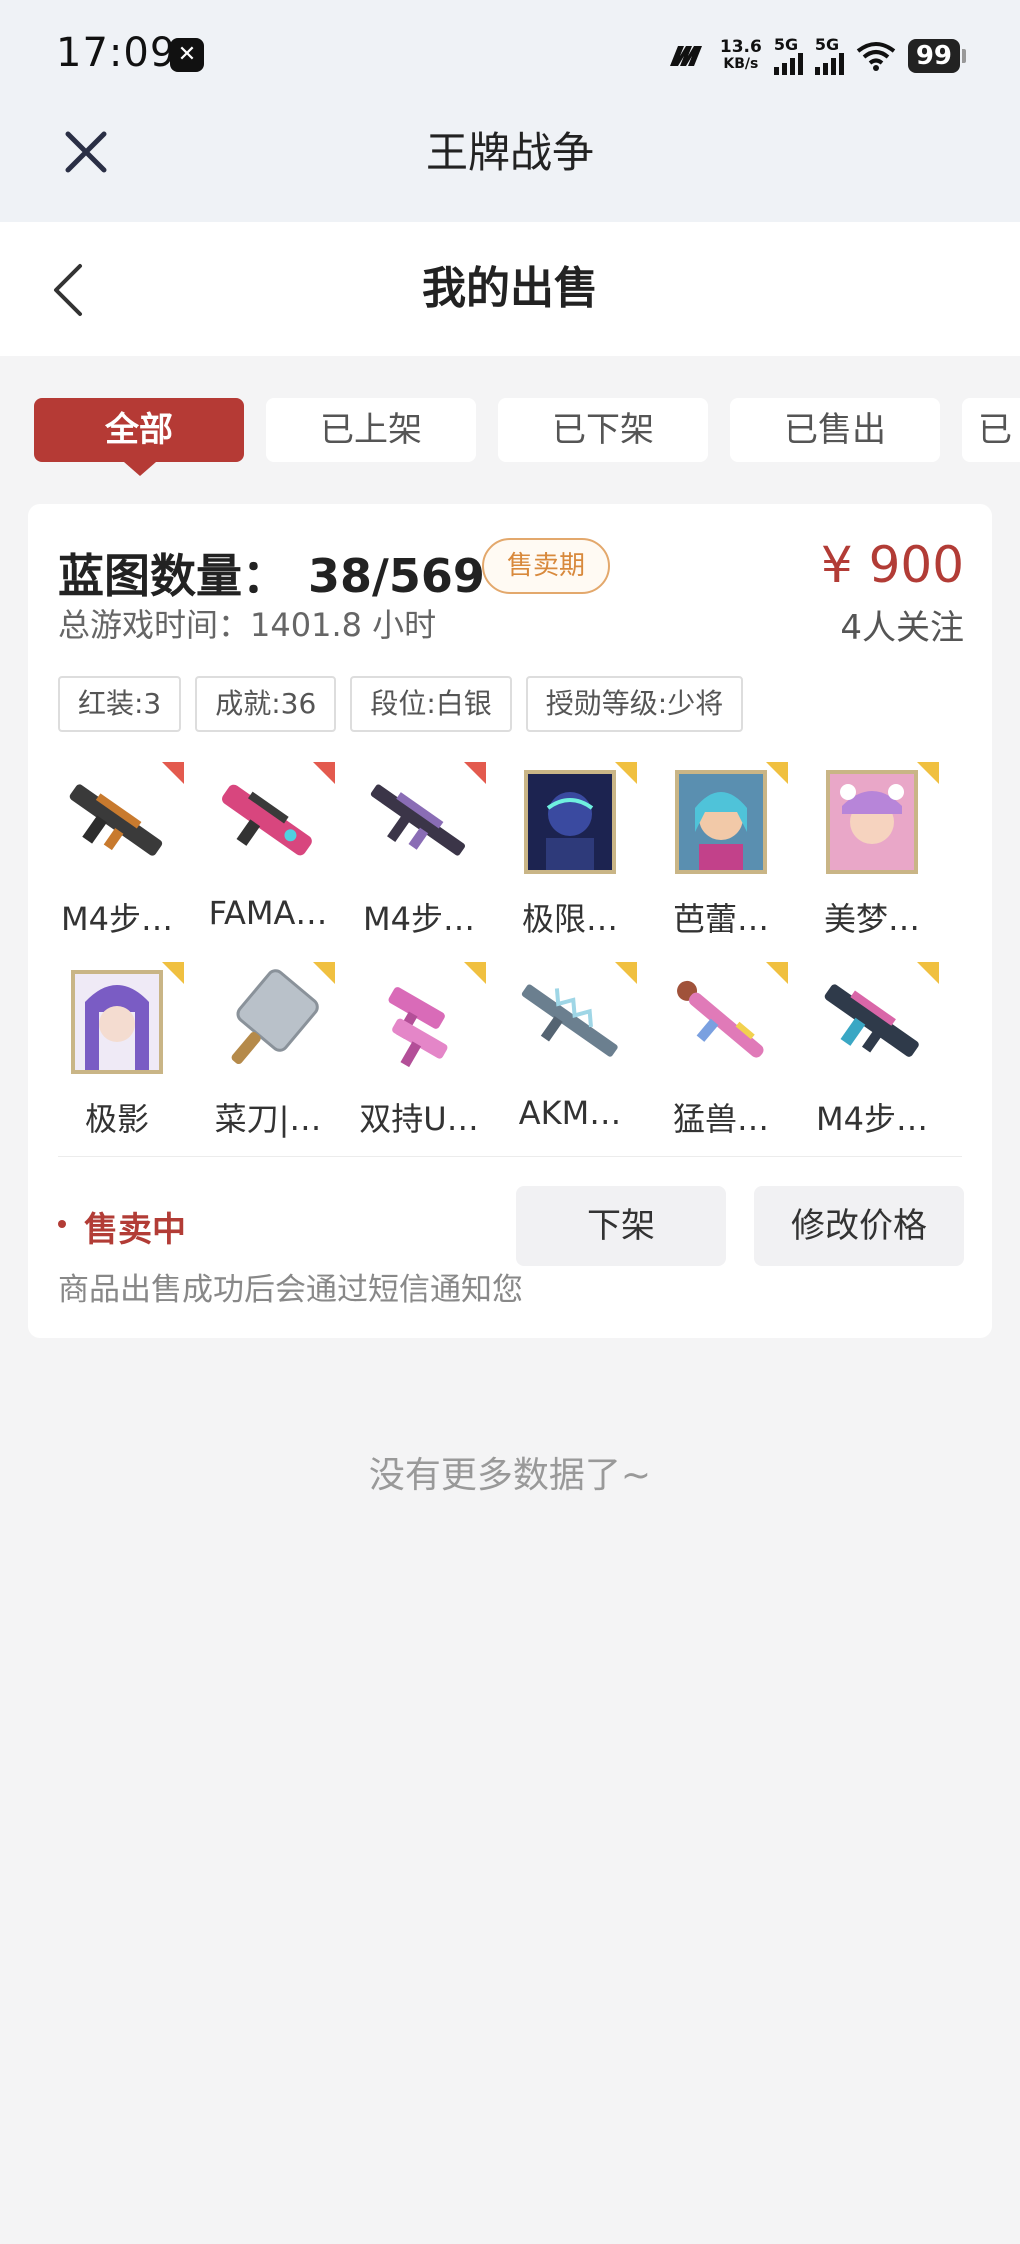  What do you see at coordinates (740, 55) in the screenshot?
I see `network-speed: 13.6 KB/s` at bounding box center [740, 55].